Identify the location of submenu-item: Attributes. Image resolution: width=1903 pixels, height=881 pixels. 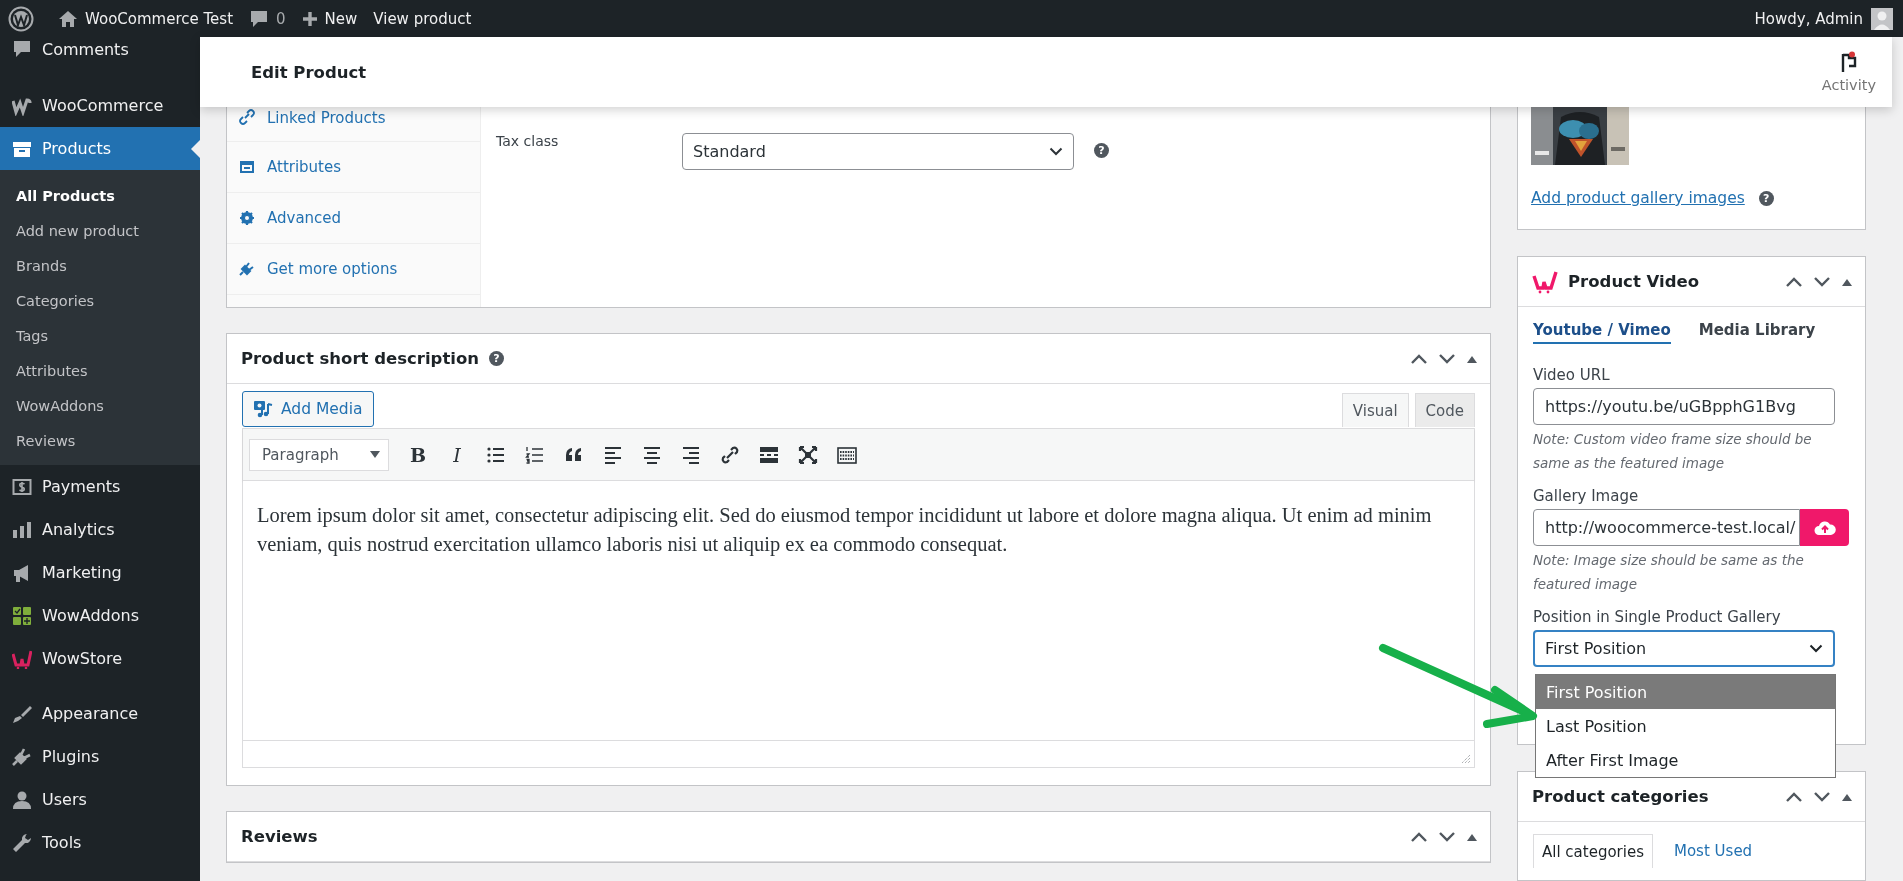
(100, 370).